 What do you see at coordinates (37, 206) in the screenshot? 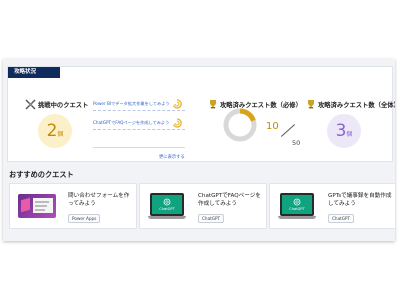
I see `power-apps-thumbnail` at bounding box center [37, 206].